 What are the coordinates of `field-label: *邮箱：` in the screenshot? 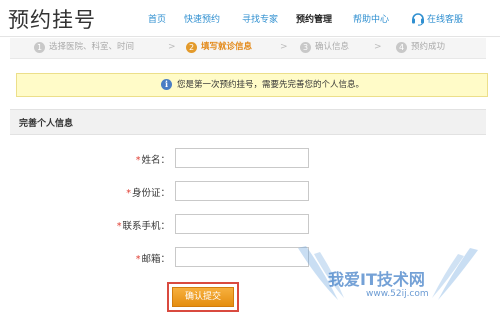 It's located at (152, 259).